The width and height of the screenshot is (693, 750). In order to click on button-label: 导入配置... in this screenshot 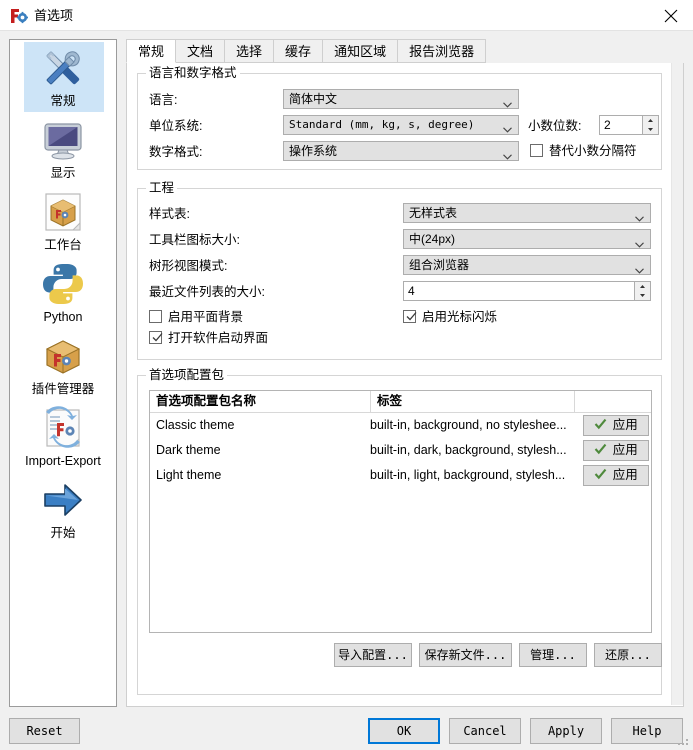, I will do `click(373, 655)`.